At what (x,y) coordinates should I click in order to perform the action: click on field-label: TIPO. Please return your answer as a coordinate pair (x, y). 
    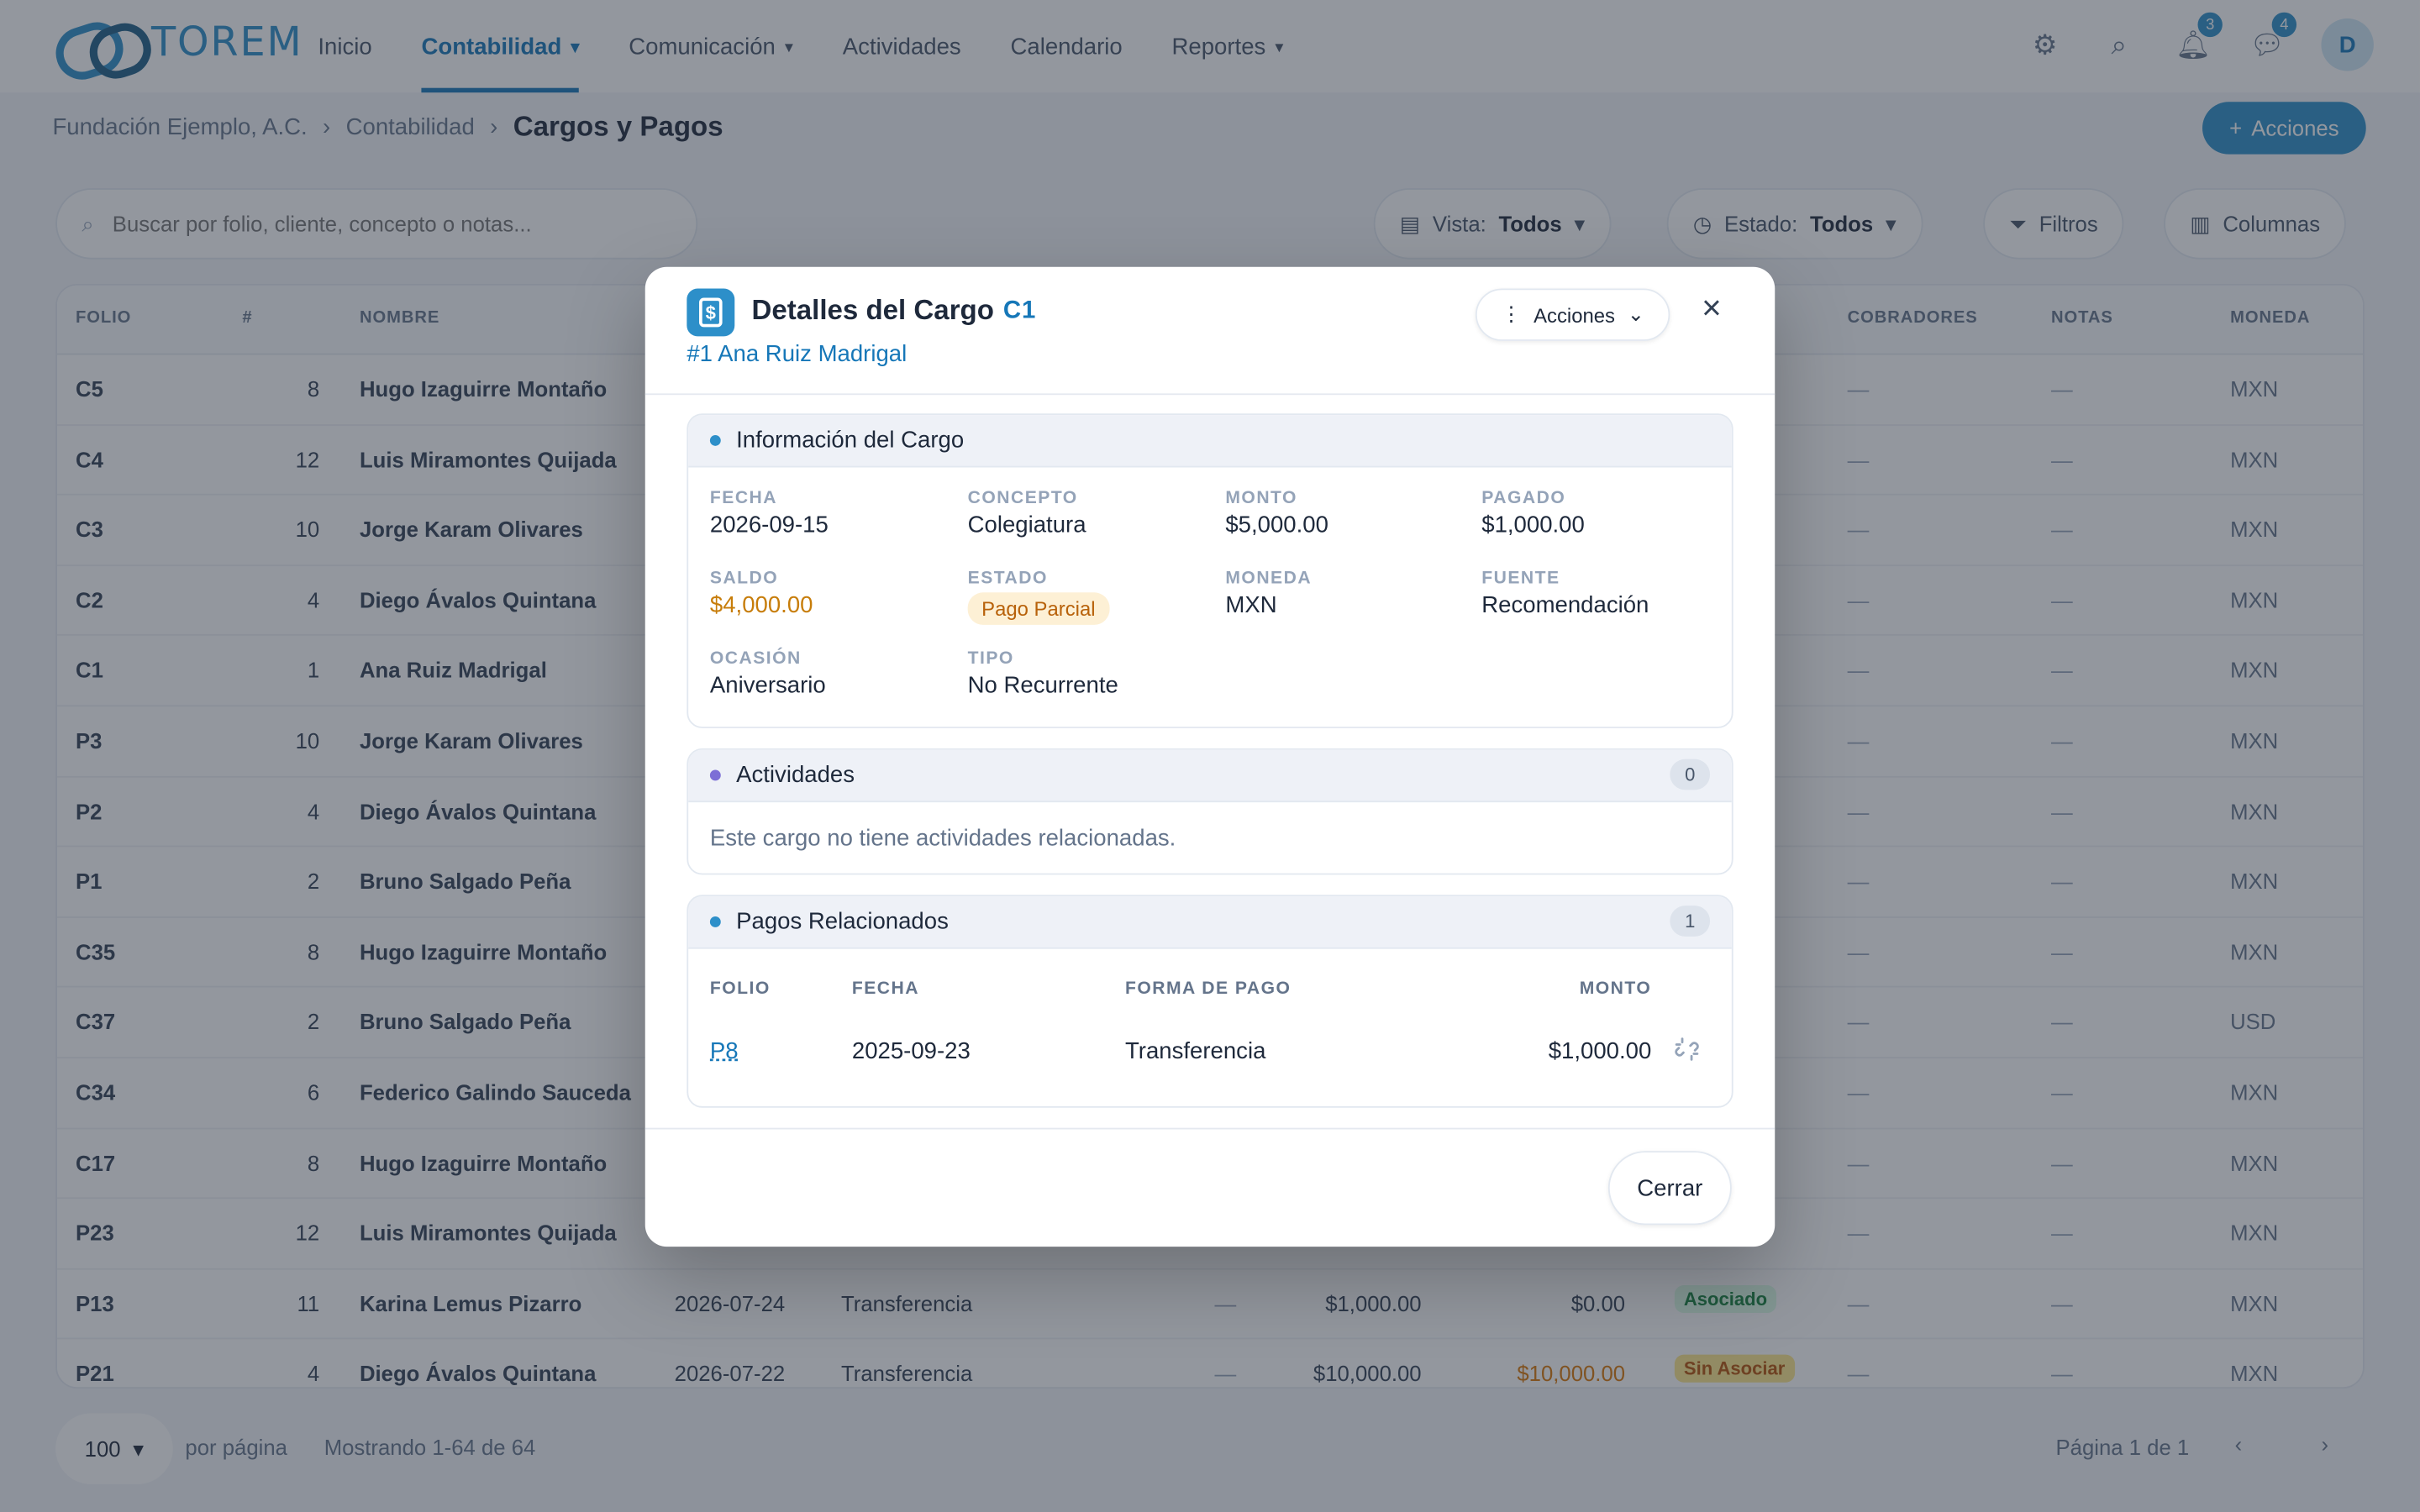
    Looking at the image, I should click on (991, 659).